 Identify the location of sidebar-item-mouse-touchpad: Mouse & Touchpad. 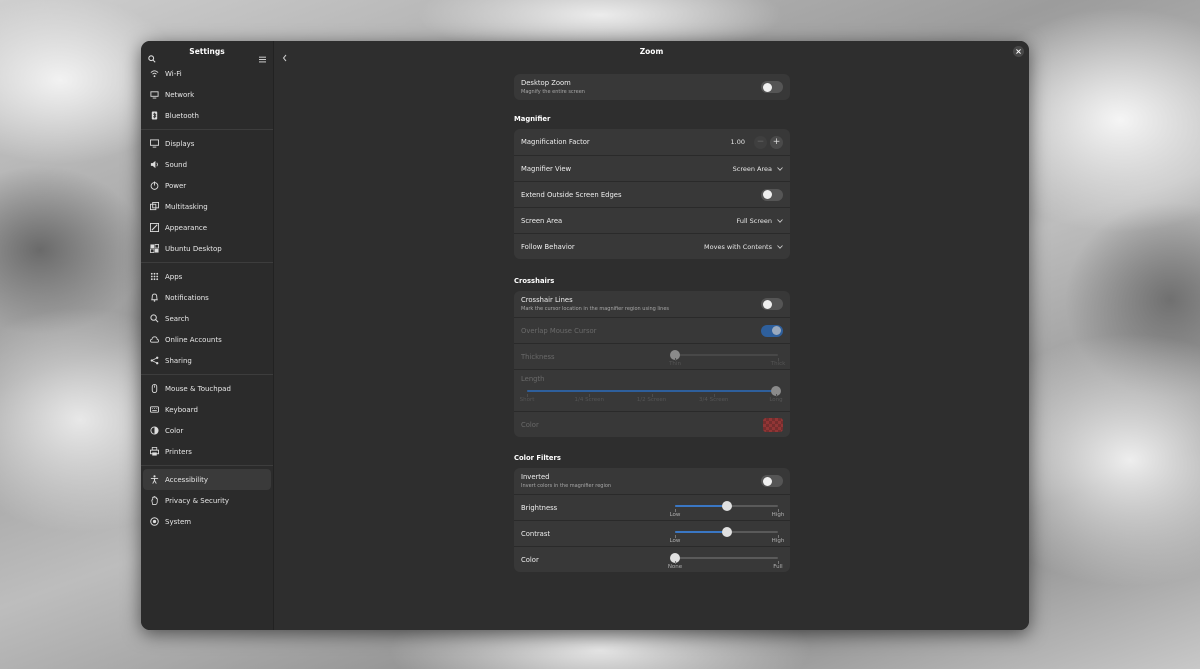
(207, 388).